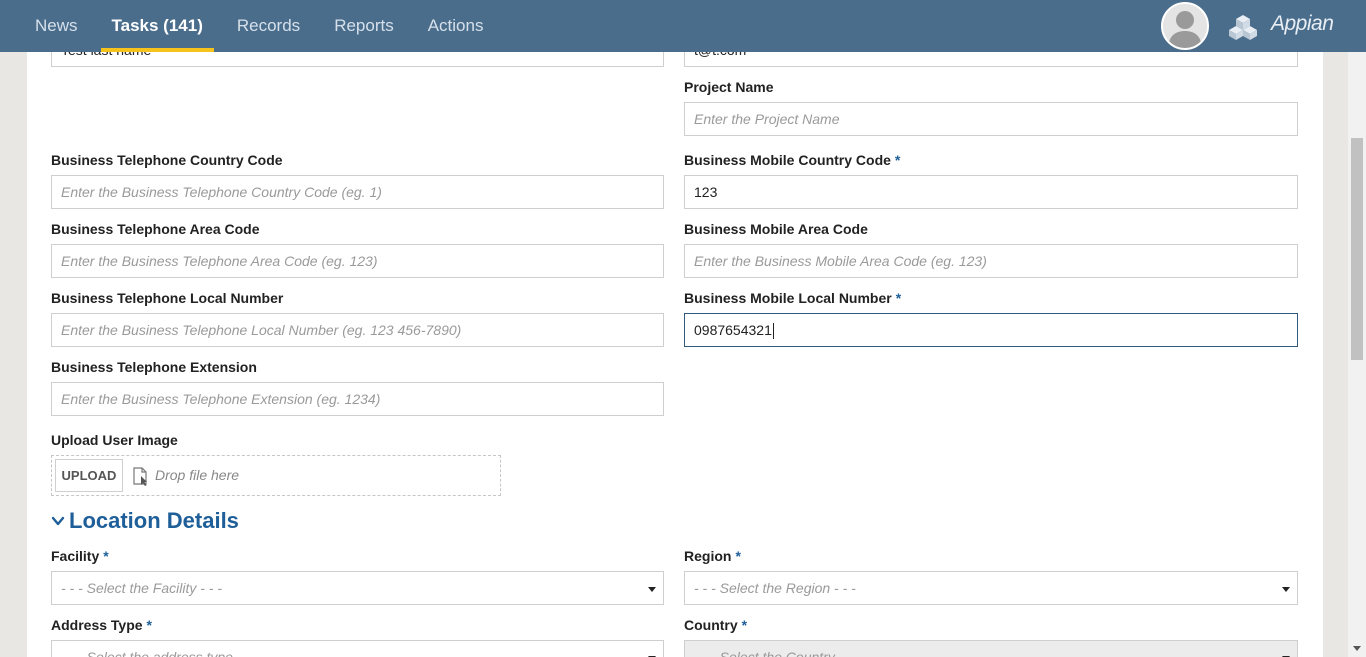 The height and width of the screenshot is (657, 1366). What do you see at coordinates (140, 476) in the screenshot?
I see `file-icon` at bounding box center [140, 476].